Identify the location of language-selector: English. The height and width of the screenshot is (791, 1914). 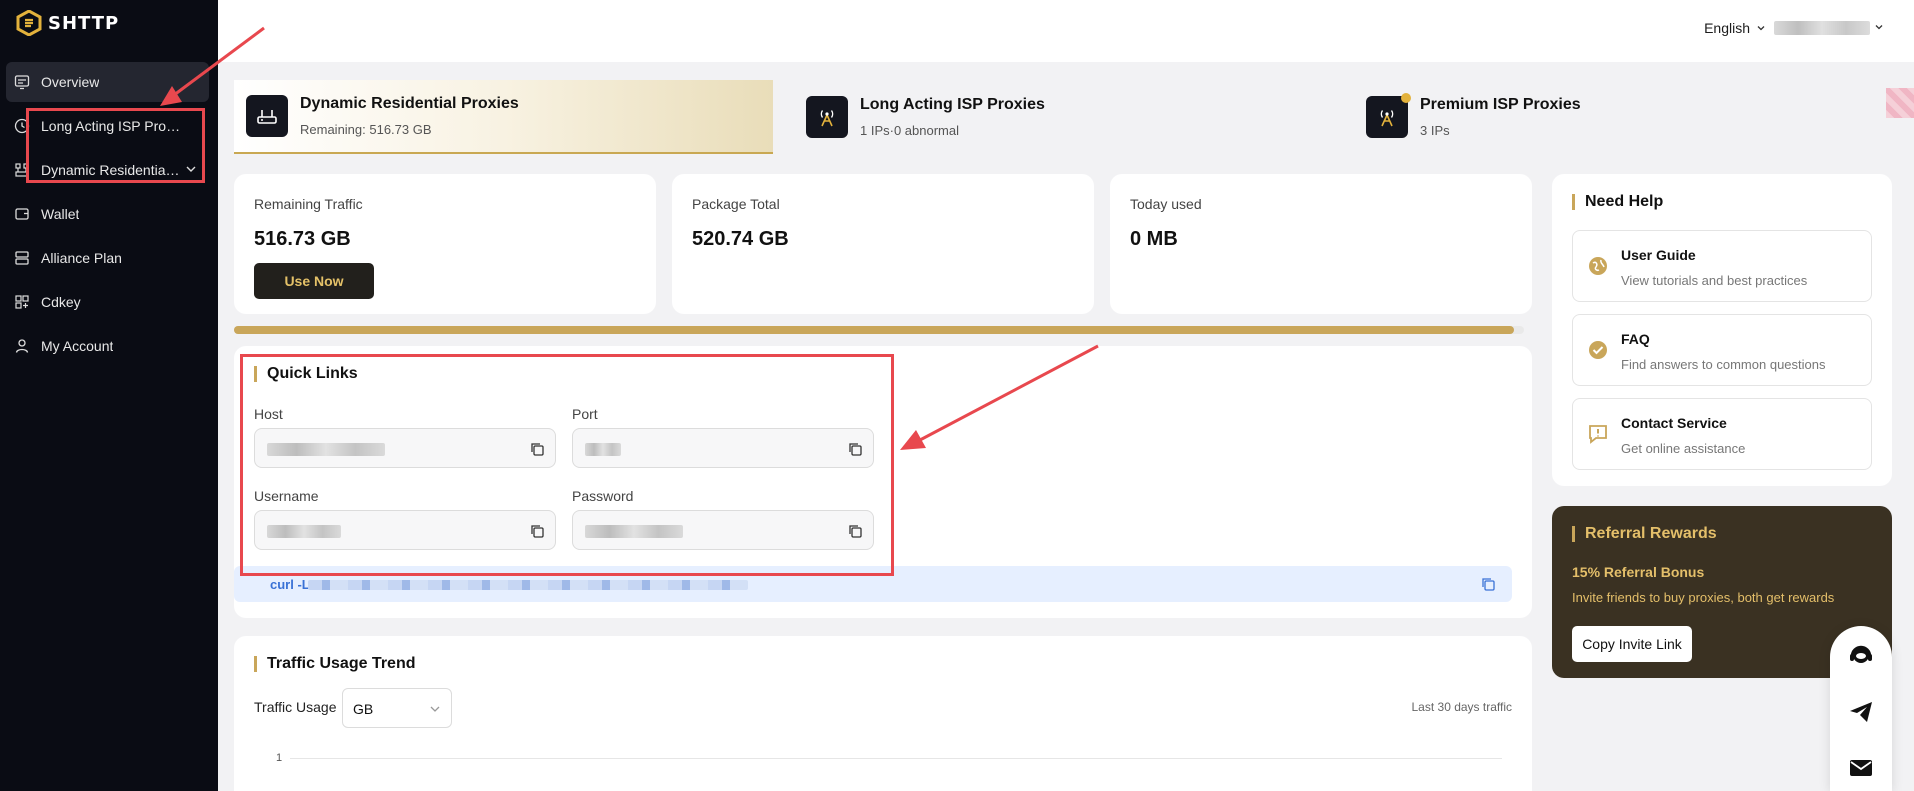
(1735, 28).